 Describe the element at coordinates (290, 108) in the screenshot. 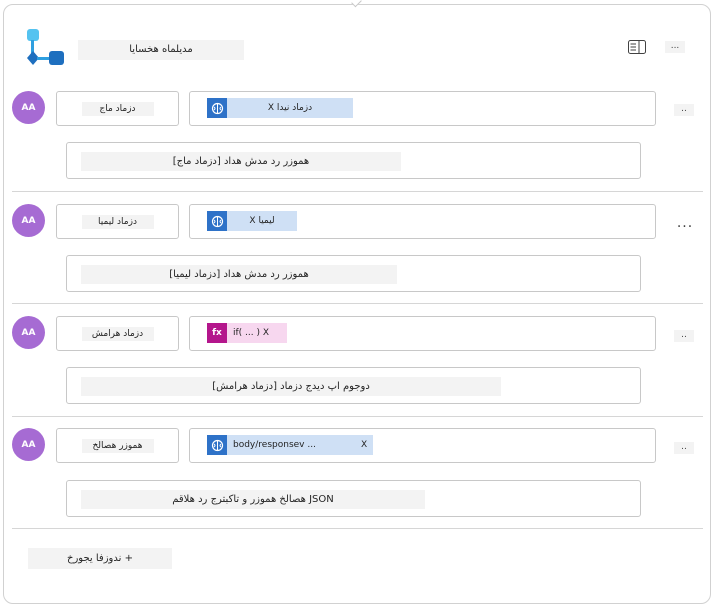

I see `token-label: دزماد نیدا X` at that location.